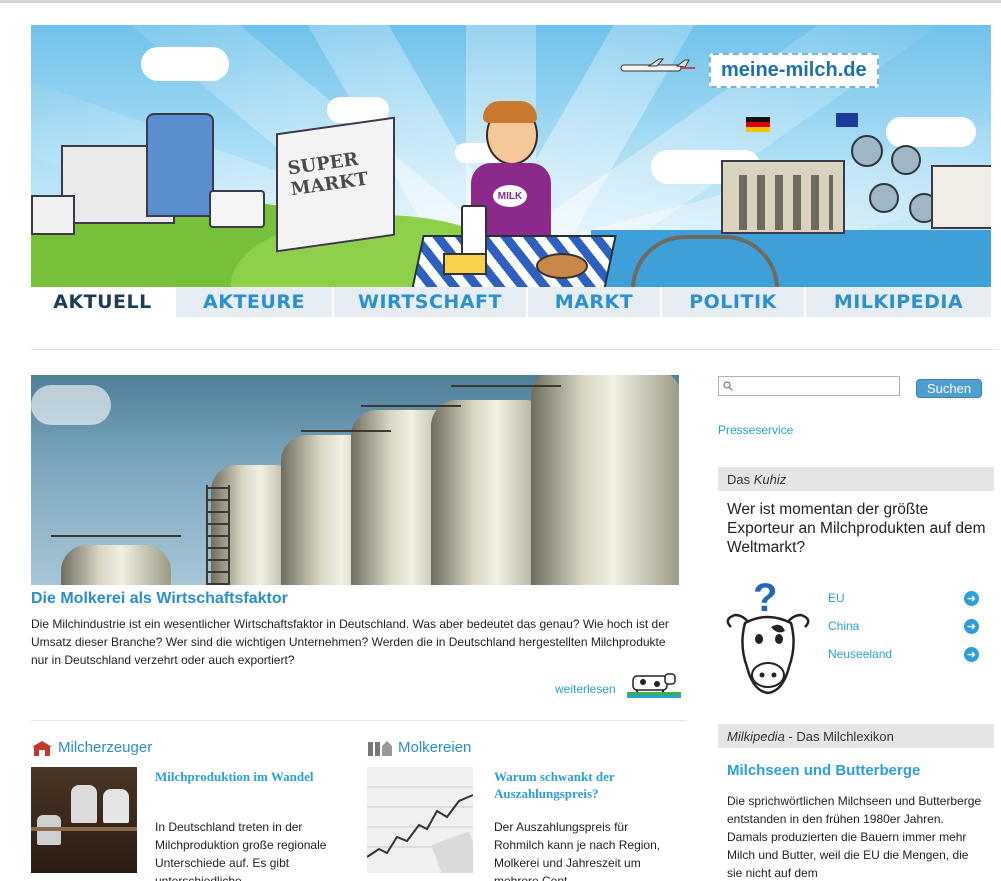 The width and height of the screenshot is (1001, 881). Describe the element at coordinates (794, 70) in the screenshot. I see `site-logo: meine-milch.de` at that location.